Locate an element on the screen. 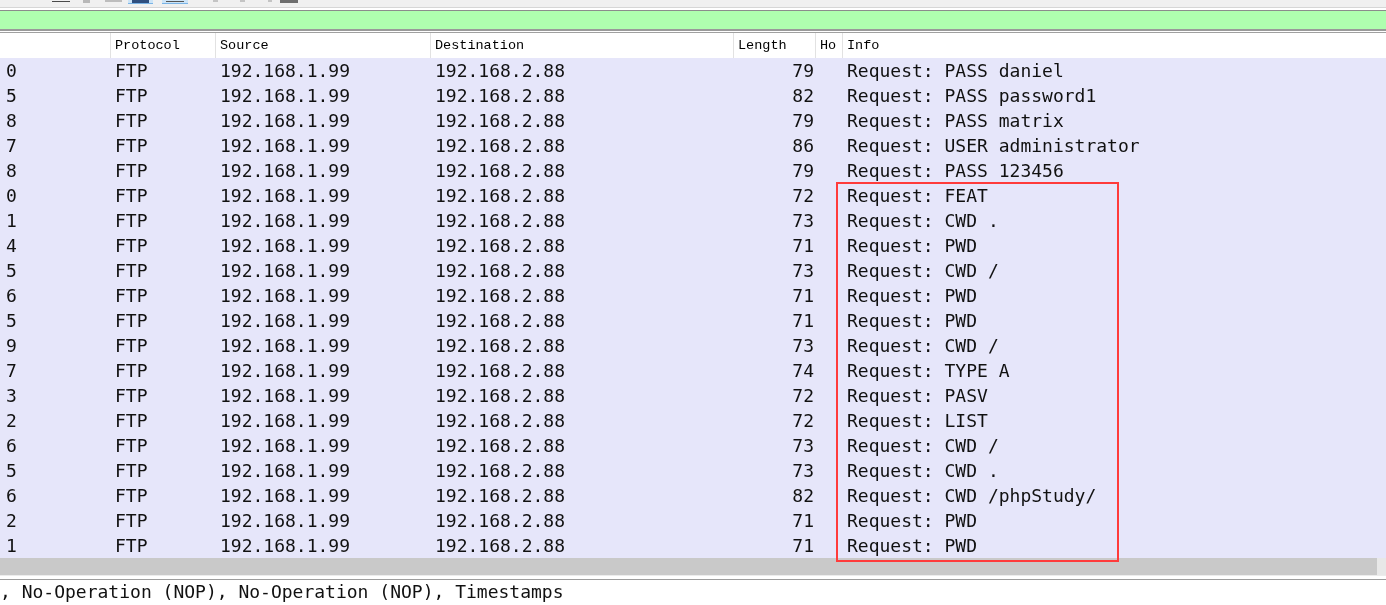 This screenshot has width=1386, height=605. packet-detail-text: , No-Operation (NOP), No-Operation (NOP), Timestamps is located at coordinates (282, 592).